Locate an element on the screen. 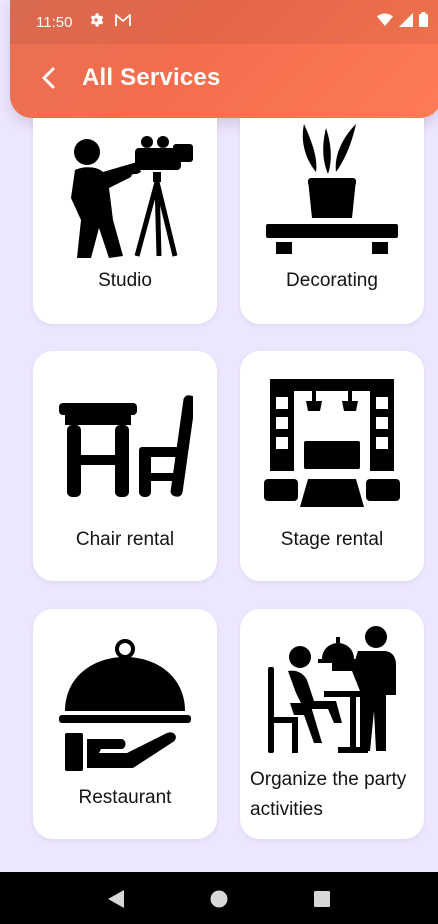 Image resolution: width=438 pixels, height=924 pixels. service-card-studio: Studio is located at coordinates (125, 221).